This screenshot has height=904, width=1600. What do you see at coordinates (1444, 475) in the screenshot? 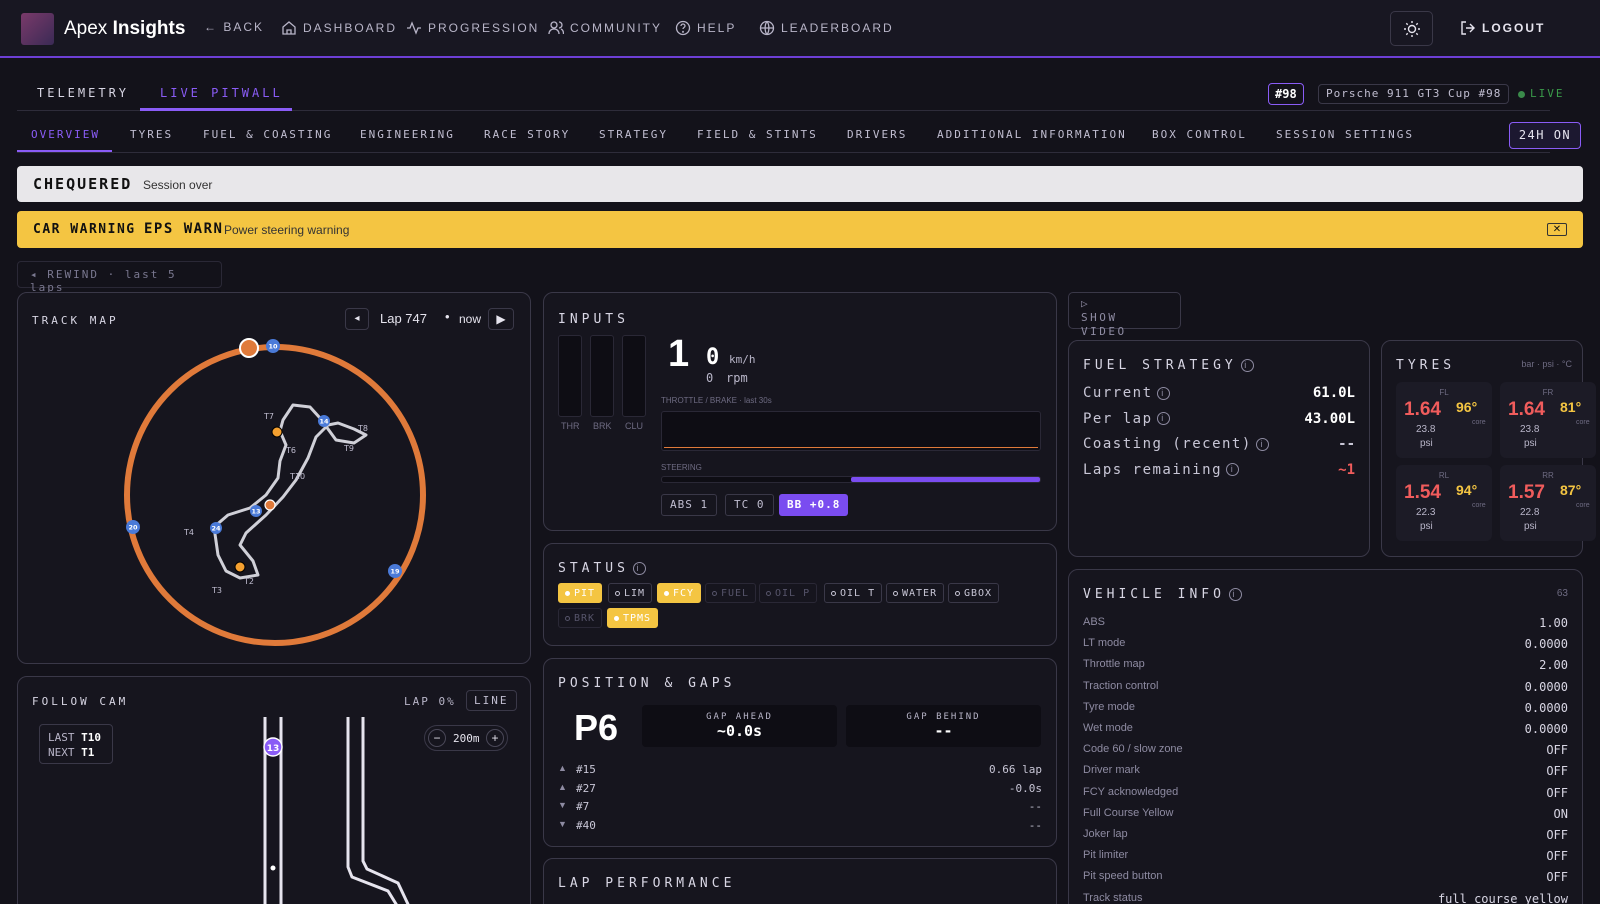
I see `tyre-position: RL` at bounding box center [1444, 475].